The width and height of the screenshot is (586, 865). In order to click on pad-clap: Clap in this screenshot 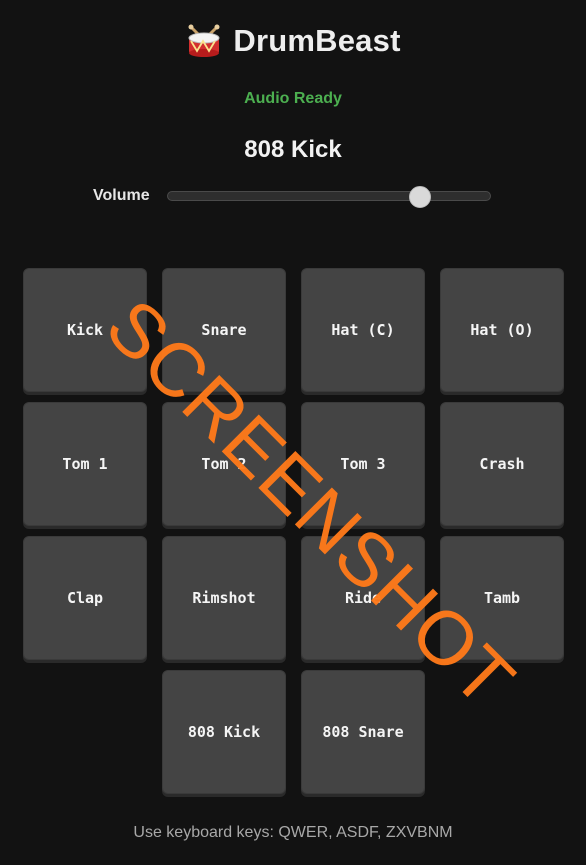, I will do `click(85, 598)`.